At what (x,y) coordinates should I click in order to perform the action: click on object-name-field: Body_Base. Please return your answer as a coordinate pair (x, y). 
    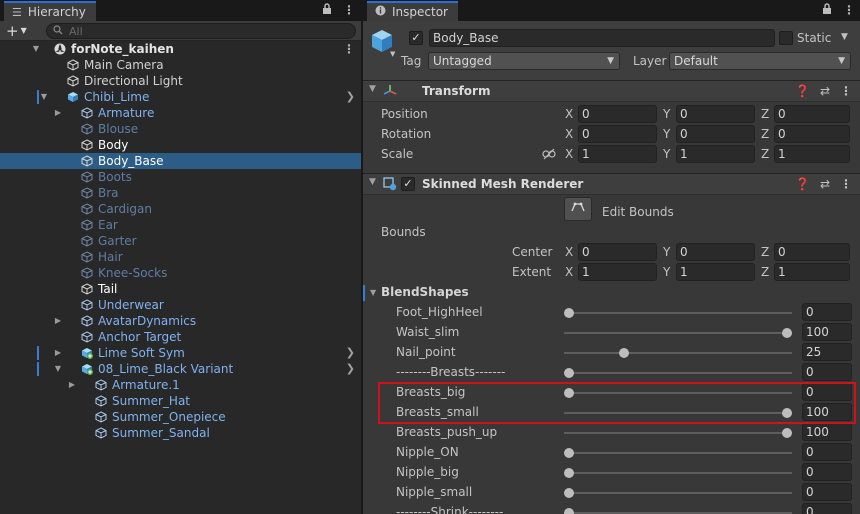
    Looking at the image, I should click on (602, 38).